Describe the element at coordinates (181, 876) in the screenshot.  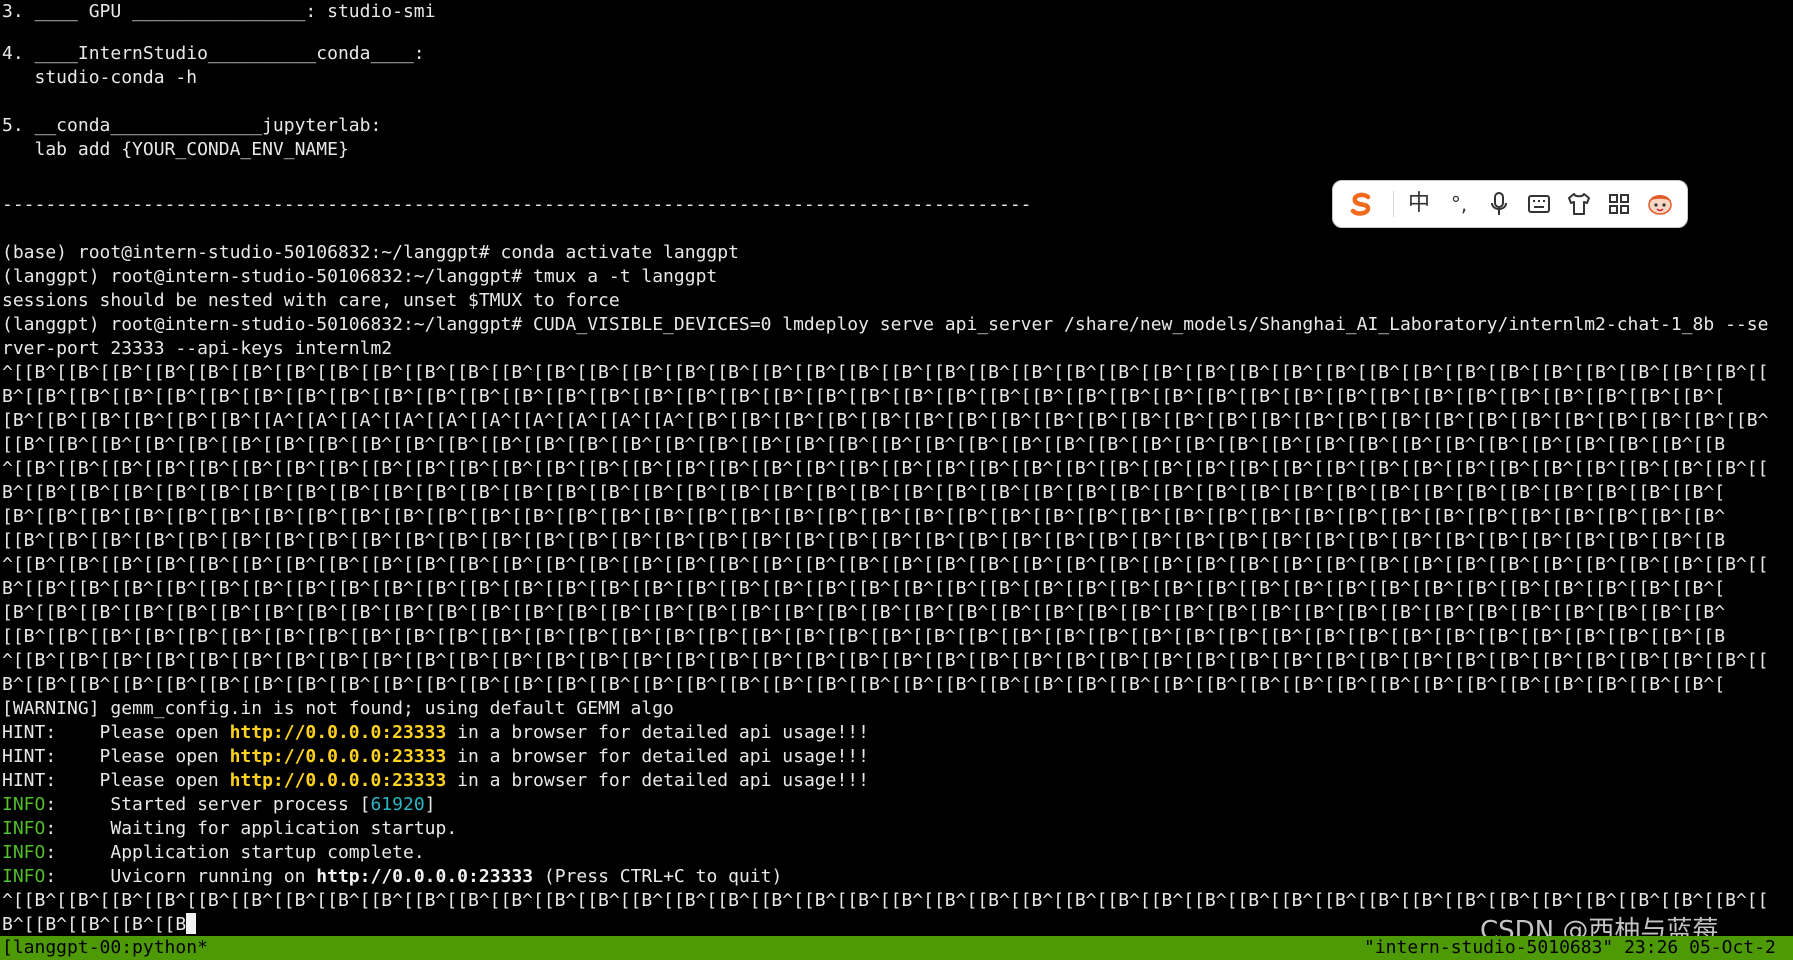
I see `info-text: : Uvicorn running on` at that location.